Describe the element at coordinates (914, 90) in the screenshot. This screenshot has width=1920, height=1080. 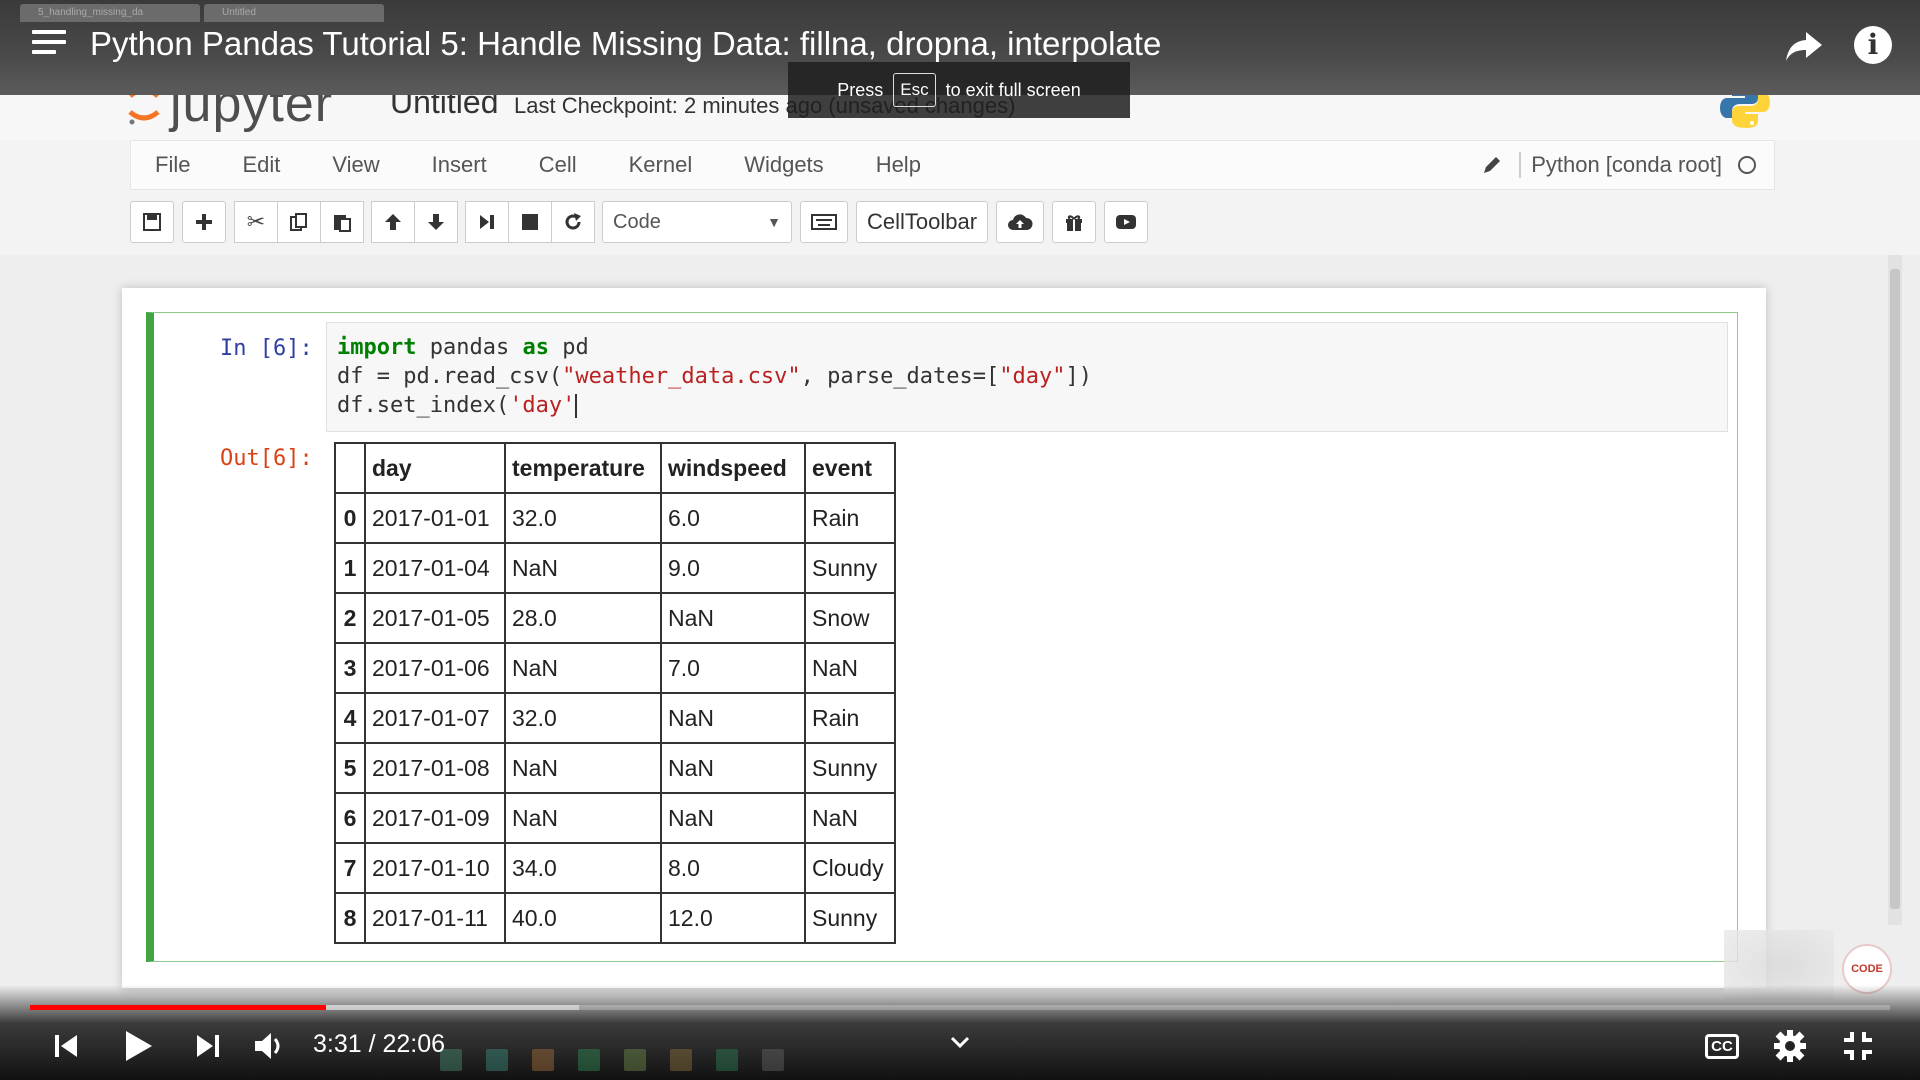
I see `esc-key-badge: Esc` at that location.